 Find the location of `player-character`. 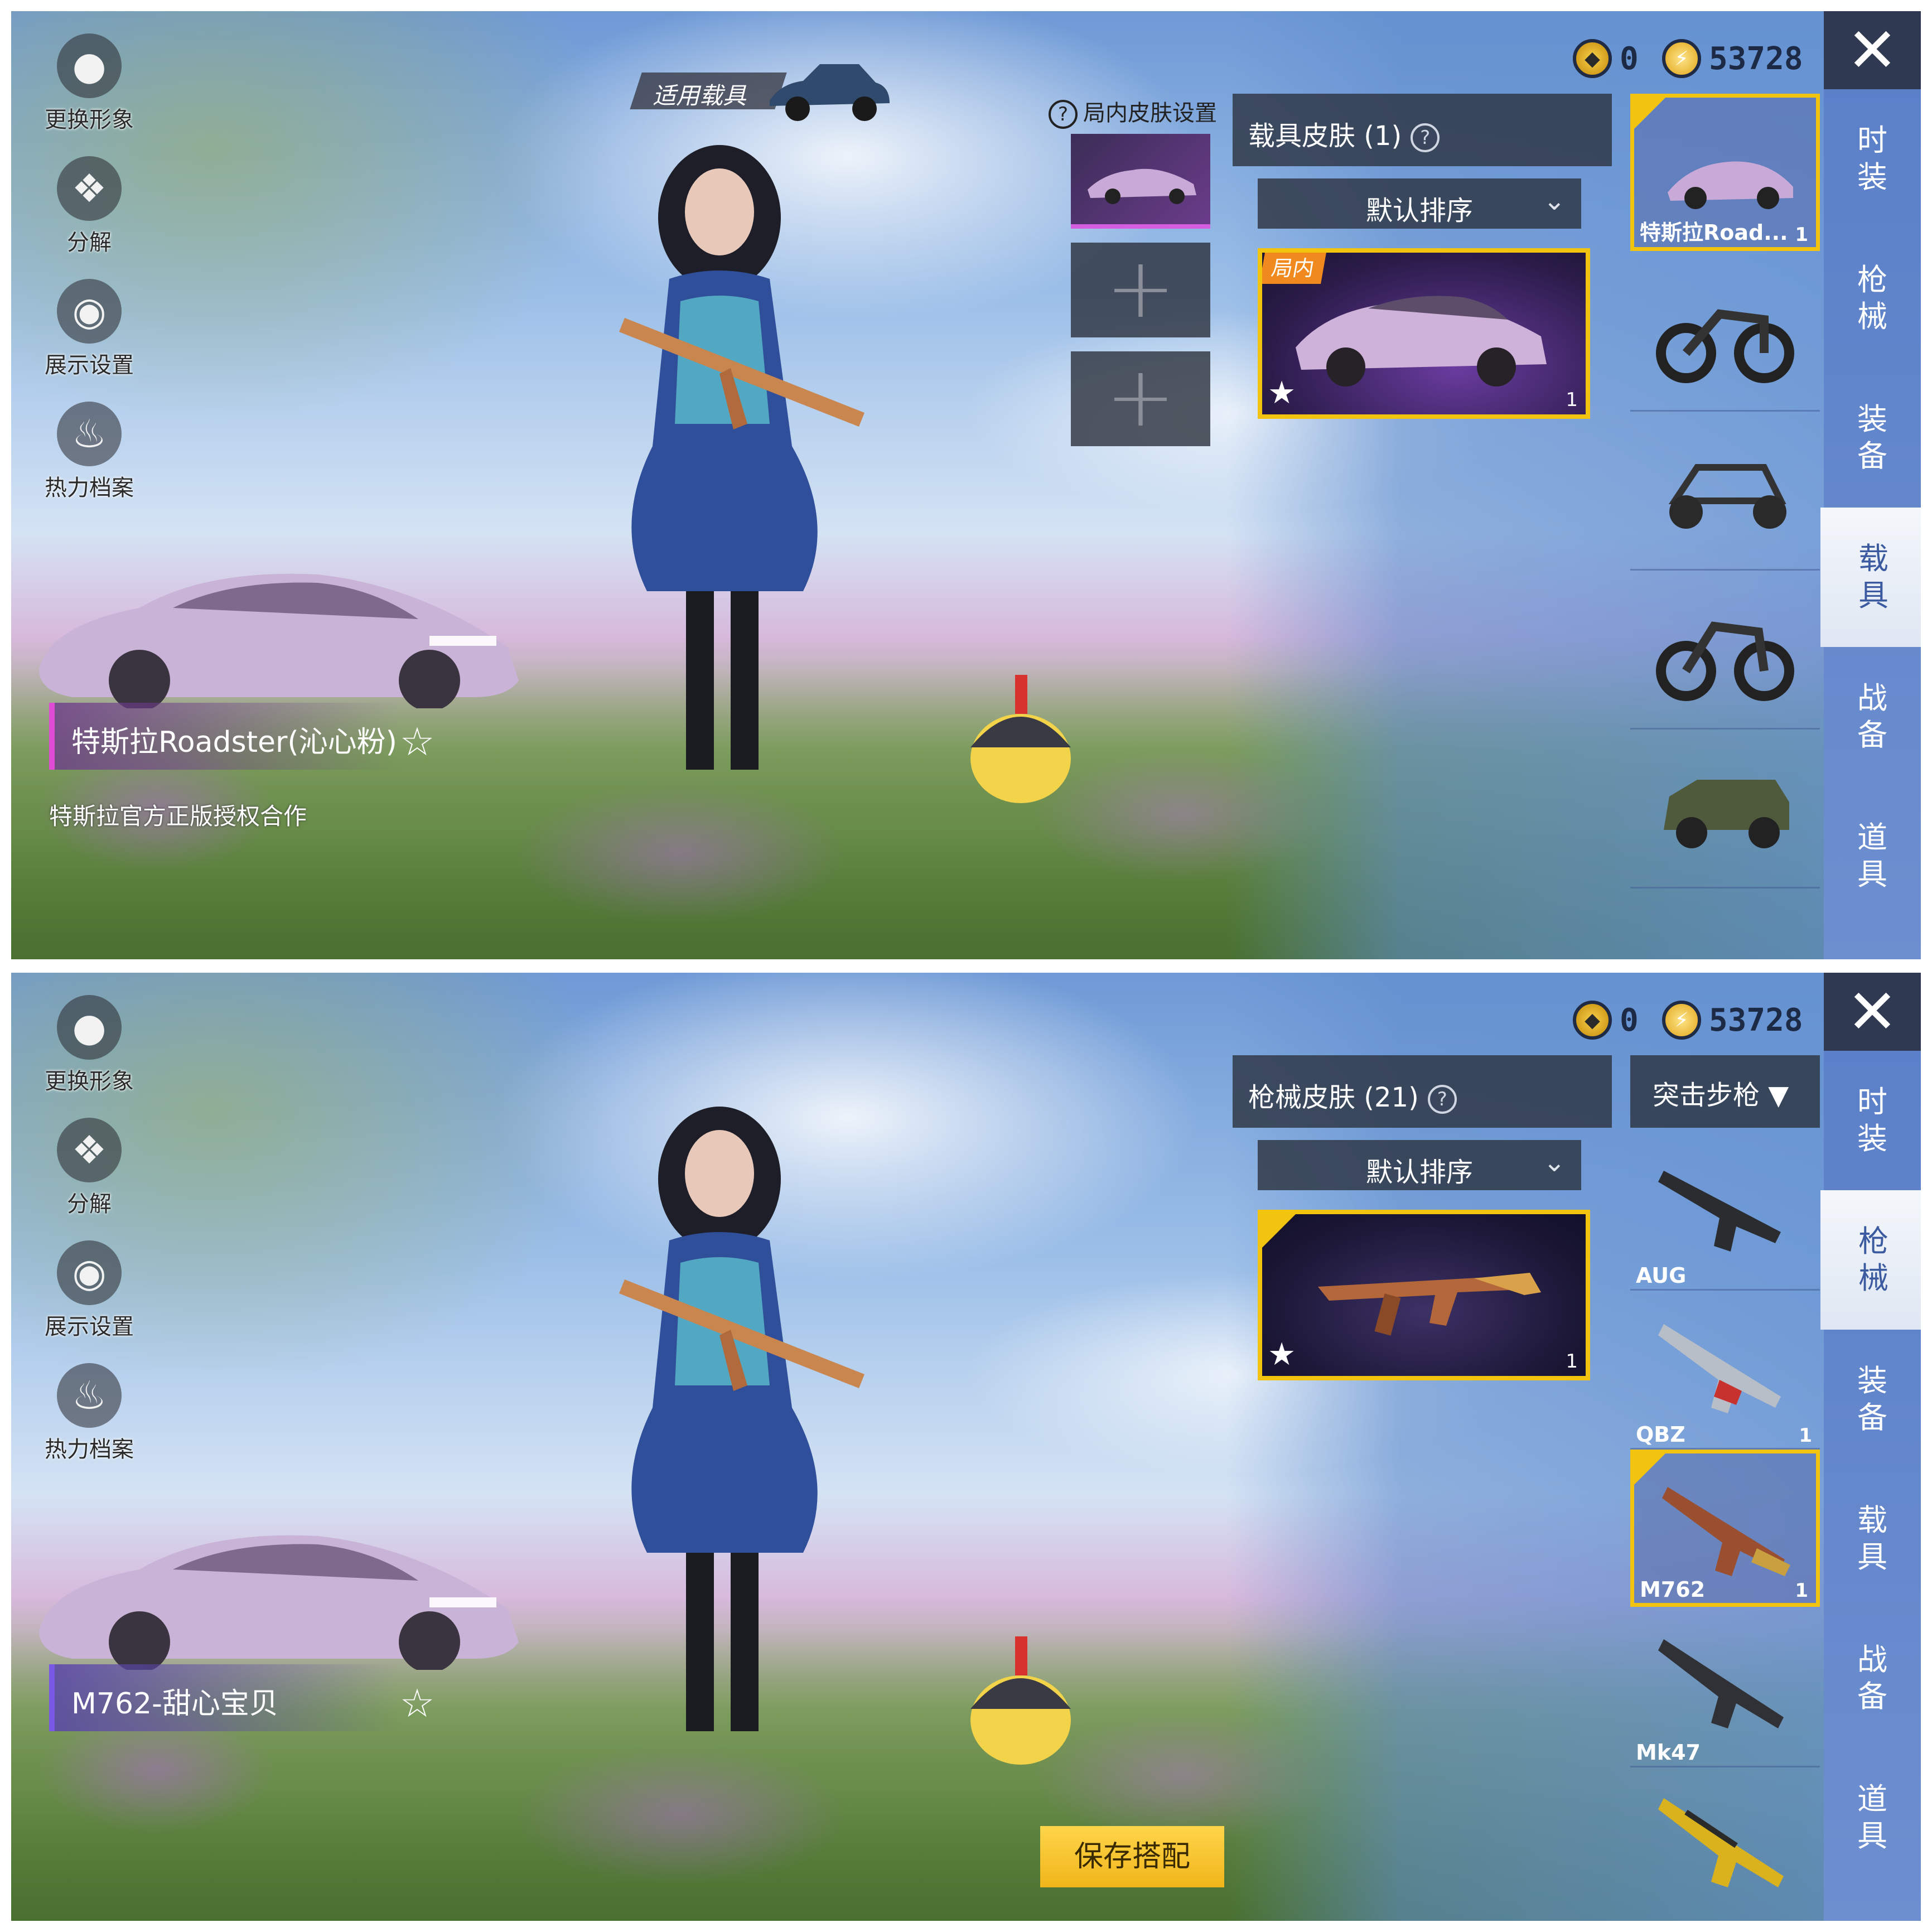

player-character is located at coordinates (747, 1424).